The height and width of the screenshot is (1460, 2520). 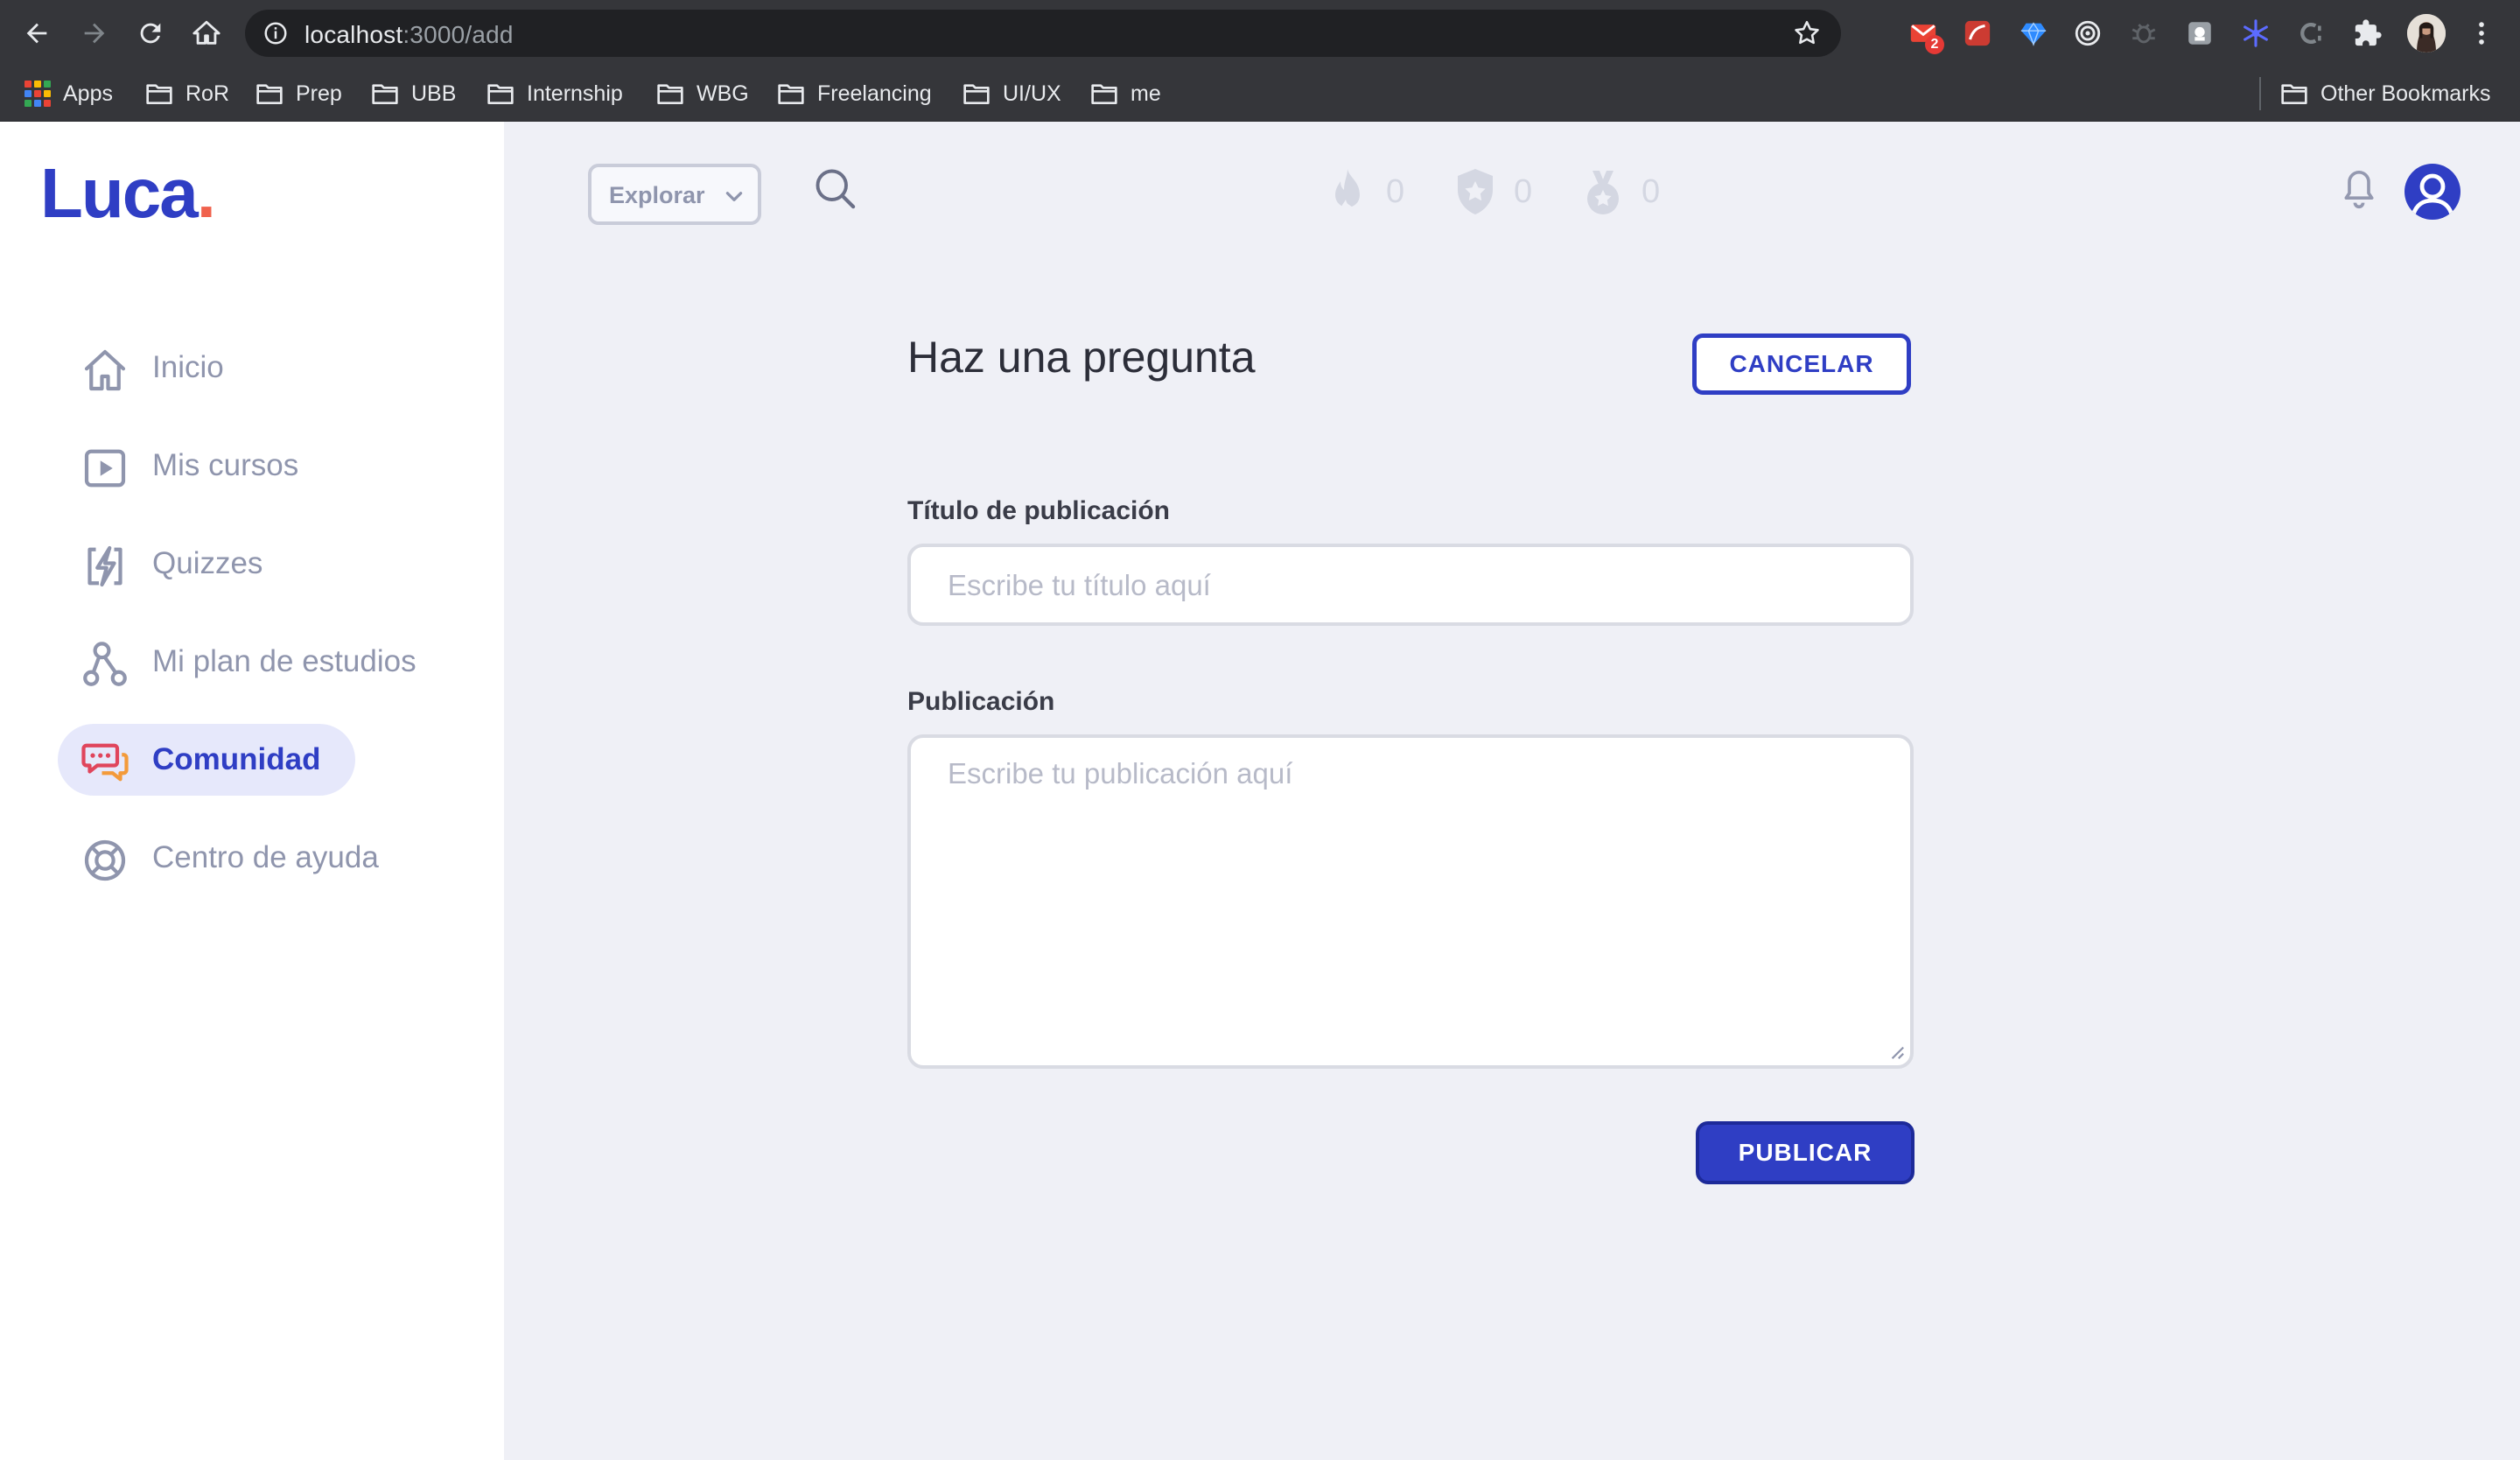 I want to click on bookmark-uiux: UI/UX, so click(x=1011, y=94).